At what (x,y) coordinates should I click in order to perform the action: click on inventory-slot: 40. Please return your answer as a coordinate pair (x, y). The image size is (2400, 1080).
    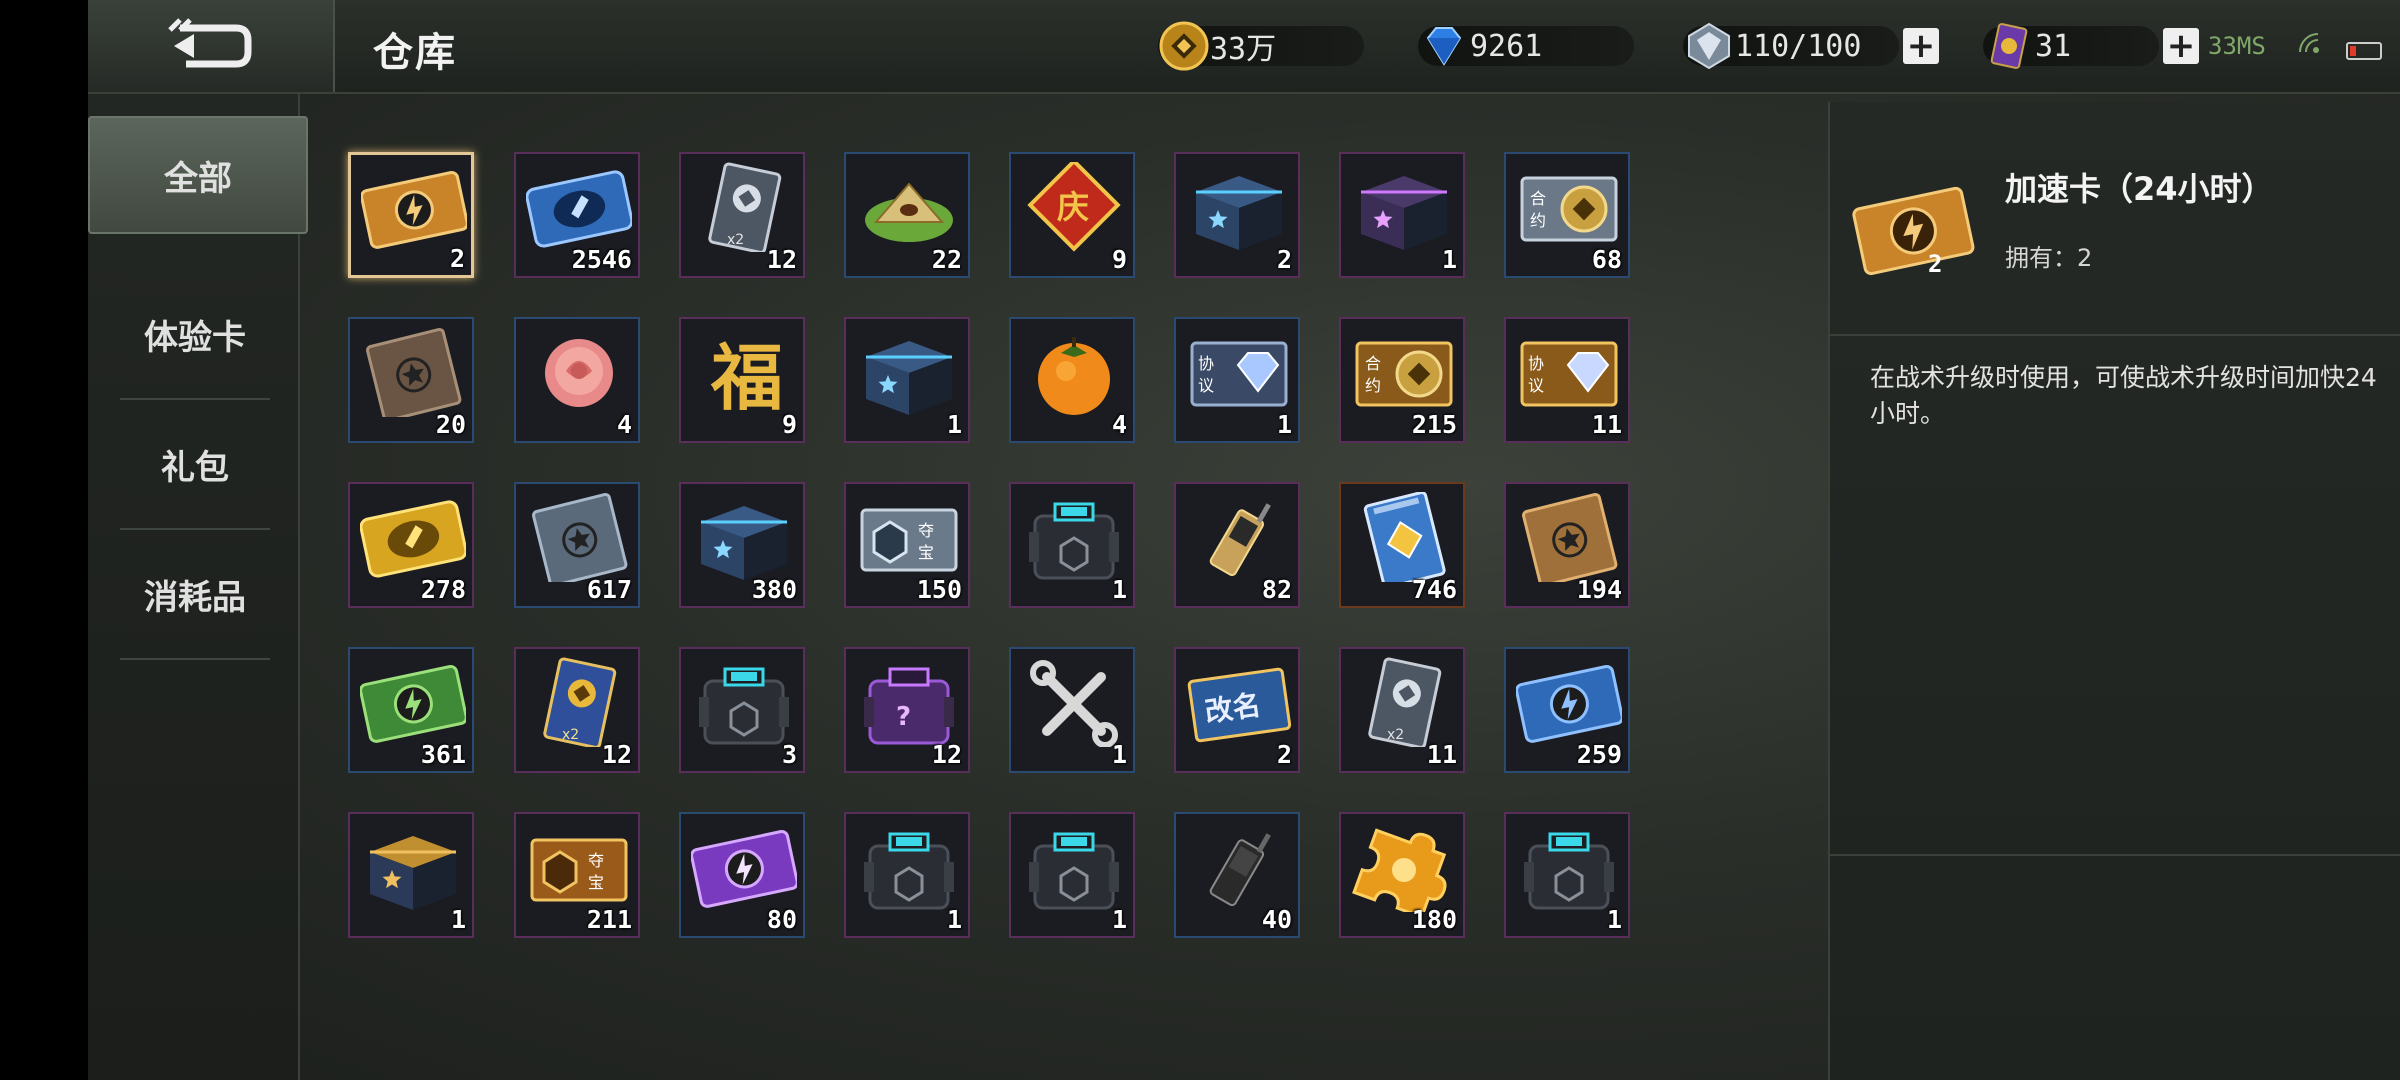
    Looking at the image, I should click on (1237, 875).